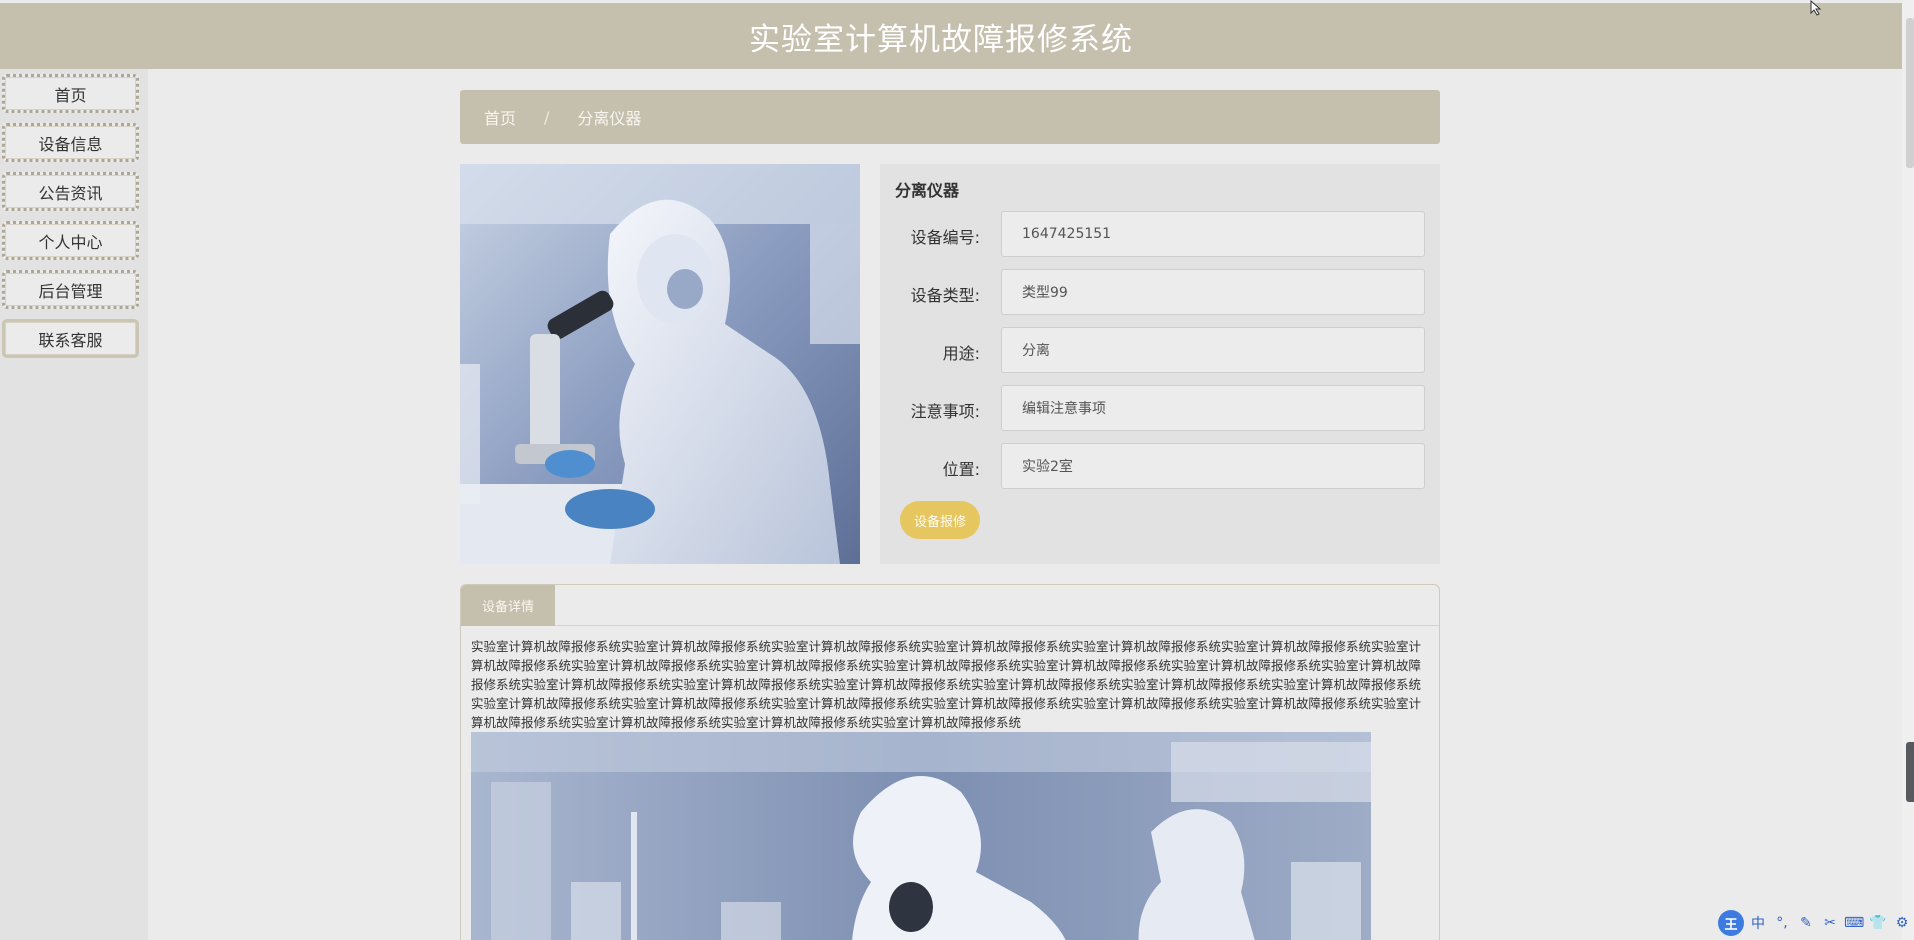 Image resolution: width=1914 pixels, height=940 pixels. Describe the element at coordinates (945, 411) in the screenshot. I see `field-label-notes: 注意事项:` at that location.